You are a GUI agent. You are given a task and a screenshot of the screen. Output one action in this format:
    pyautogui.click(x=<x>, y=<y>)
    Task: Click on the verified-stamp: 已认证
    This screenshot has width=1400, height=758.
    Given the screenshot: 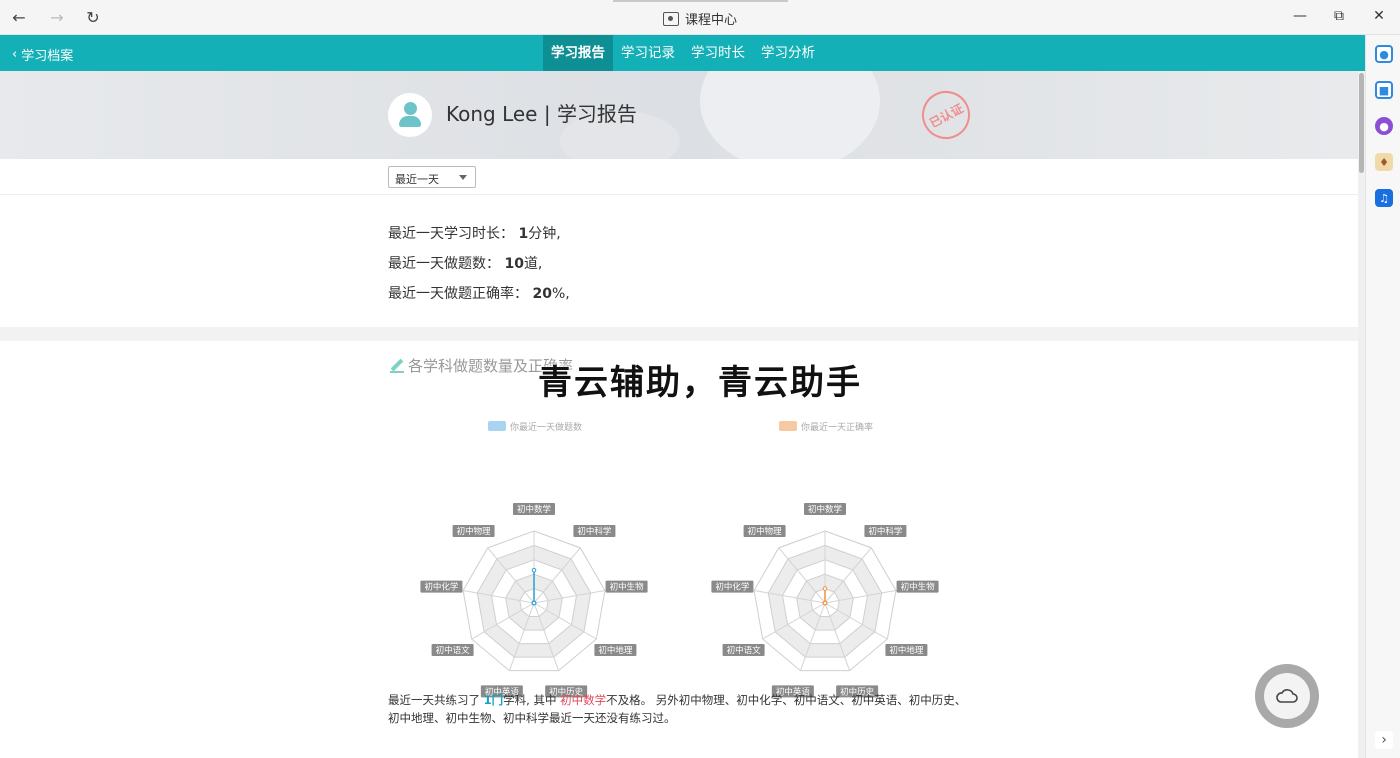 What is the action you would take?
    pyautogui.click(x=946, y=115)
    